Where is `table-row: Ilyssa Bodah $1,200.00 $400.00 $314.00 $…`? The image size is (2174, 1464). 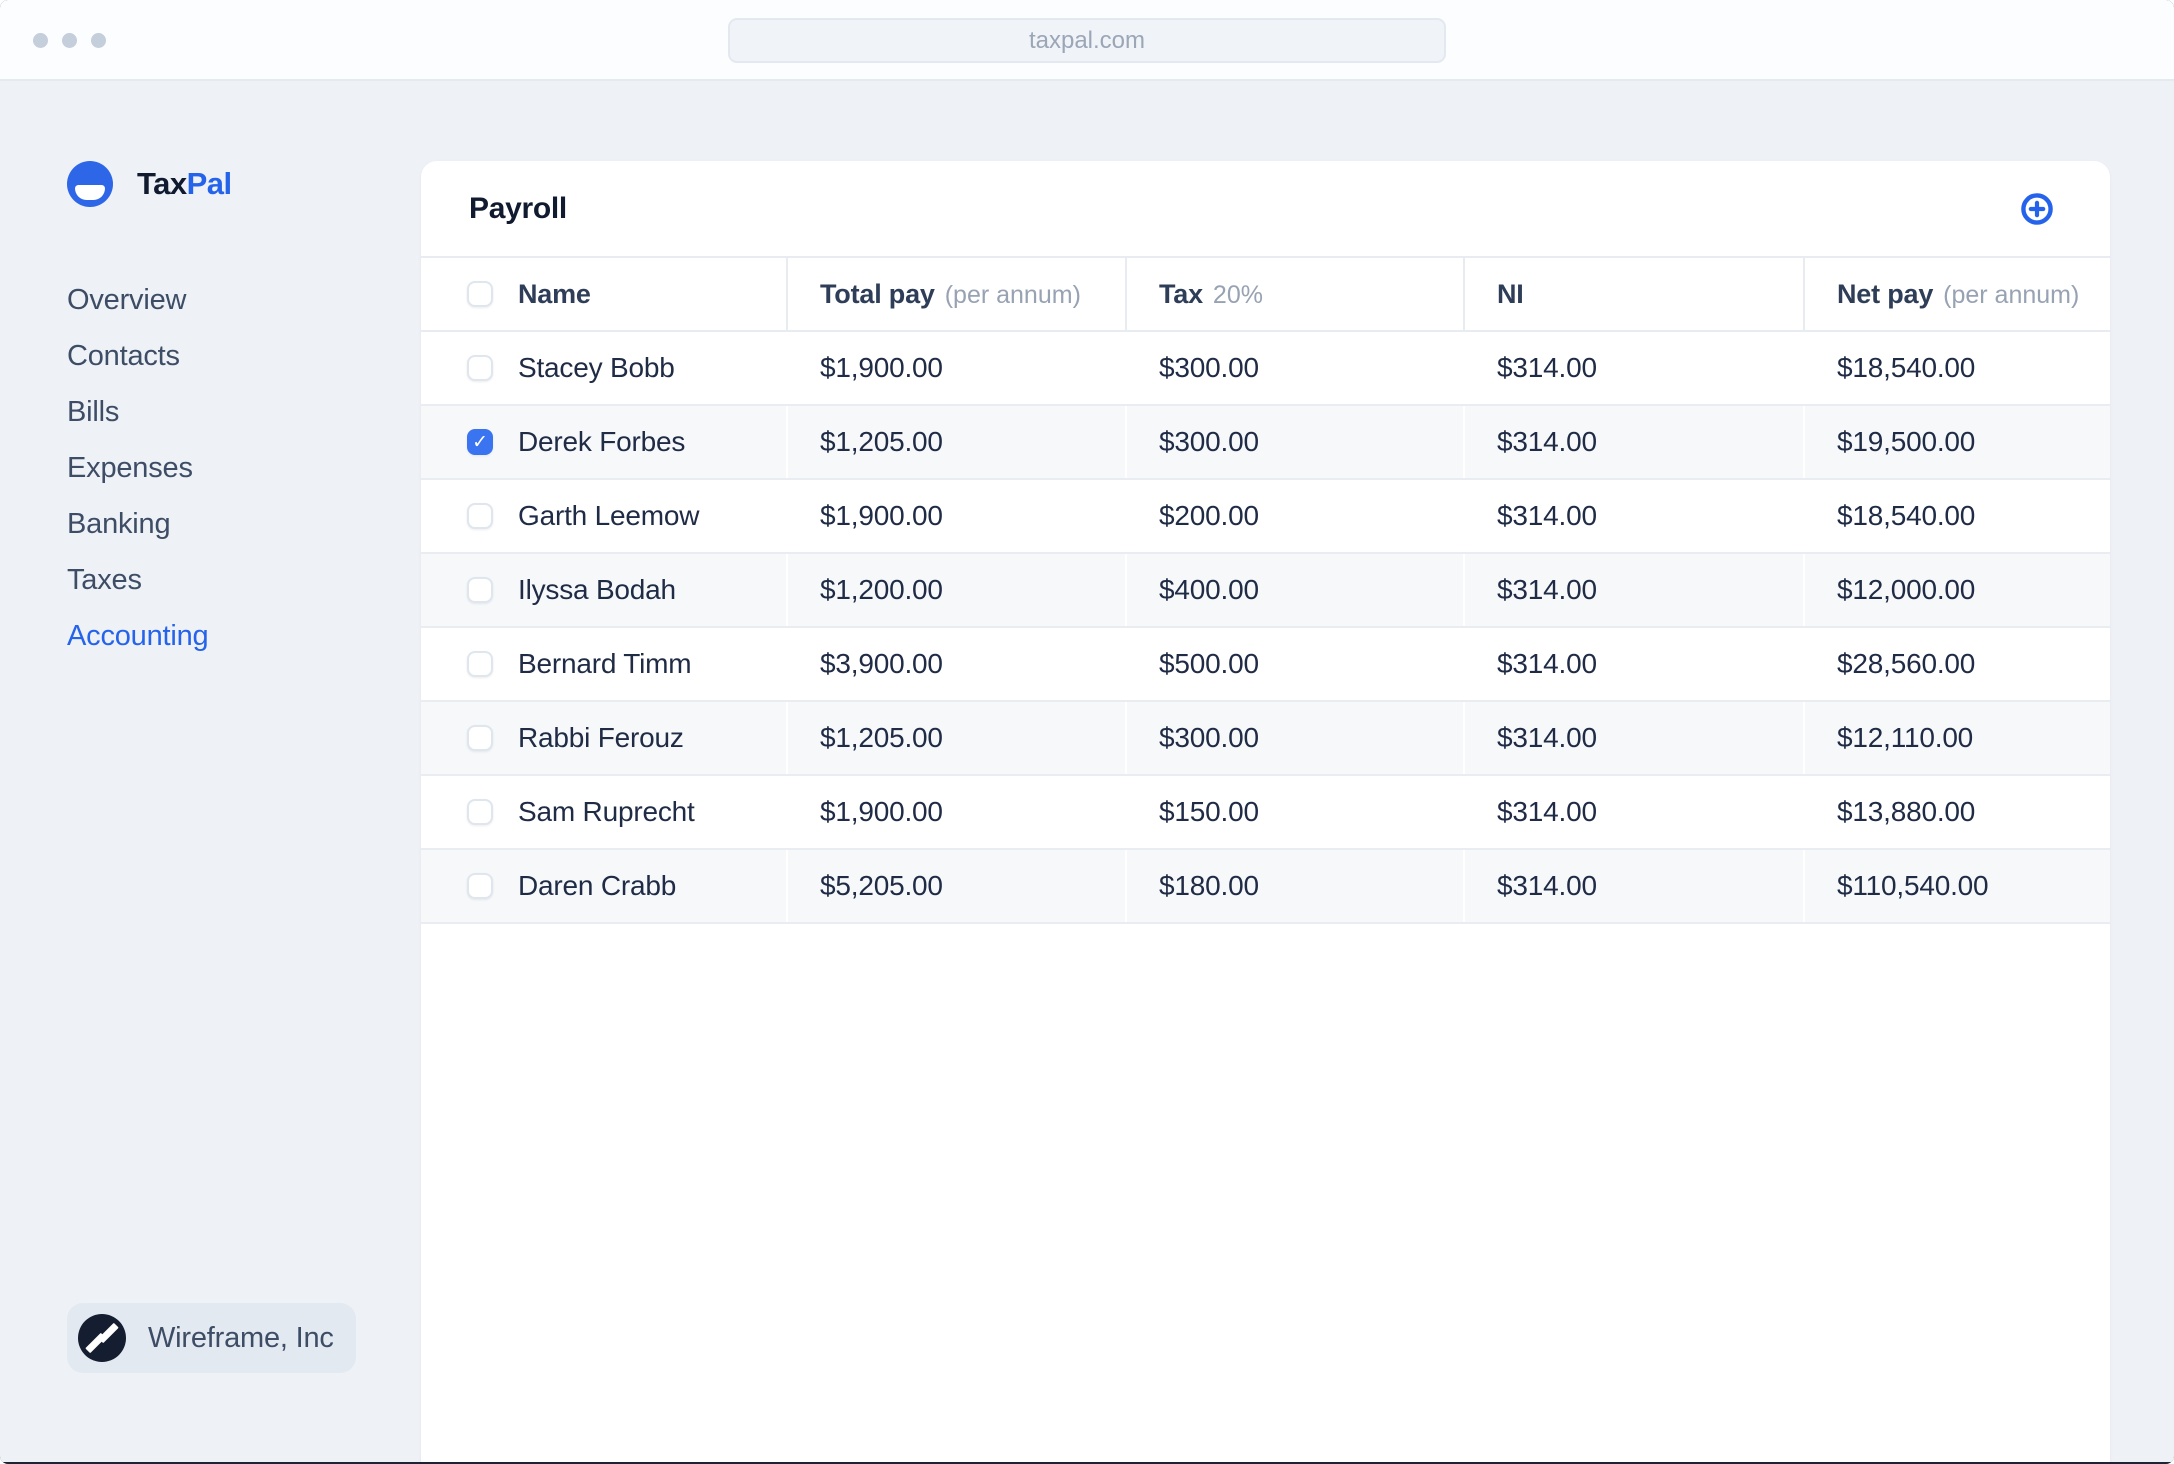 table-row: Ilyssa Bodah $1,200.00 $400.00 $314.00 $… is located at coordinates (1265, 590).